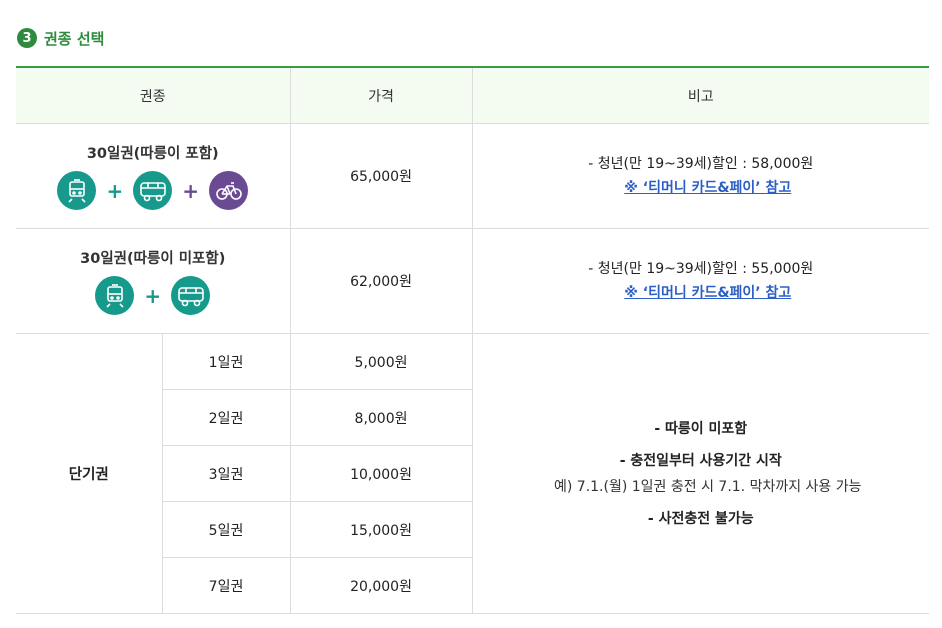 The width and height of the screenshot is (942, 628). I want to click on header-note: 비고, so click(701, 95).